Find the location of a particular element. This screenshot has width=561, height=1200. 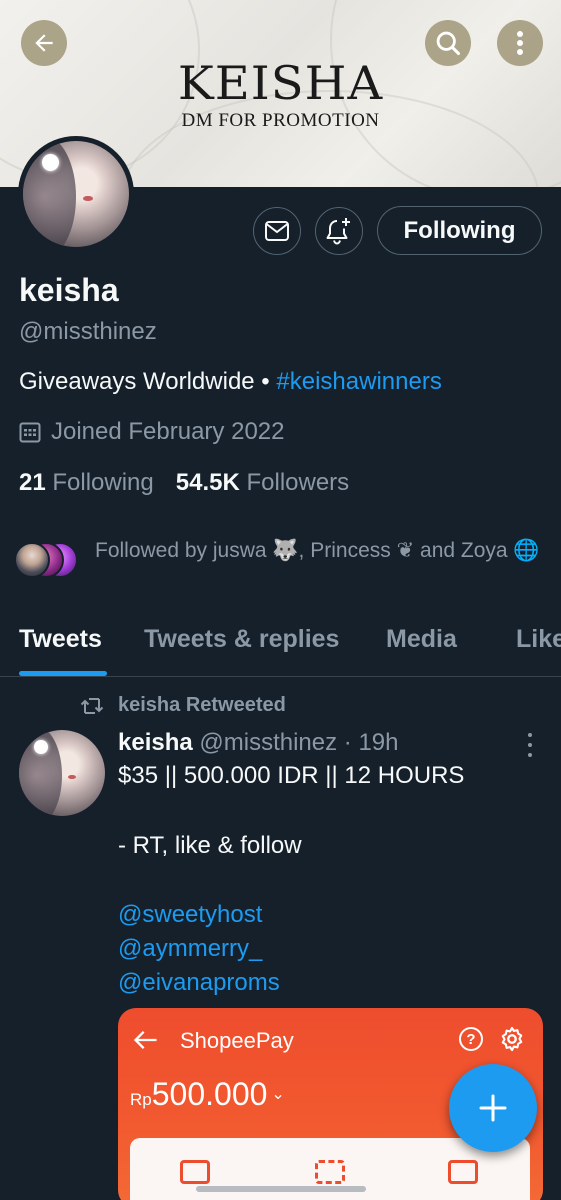

media-balance: Rp500.000 ⌄ is located at coordinates (207, 1094).